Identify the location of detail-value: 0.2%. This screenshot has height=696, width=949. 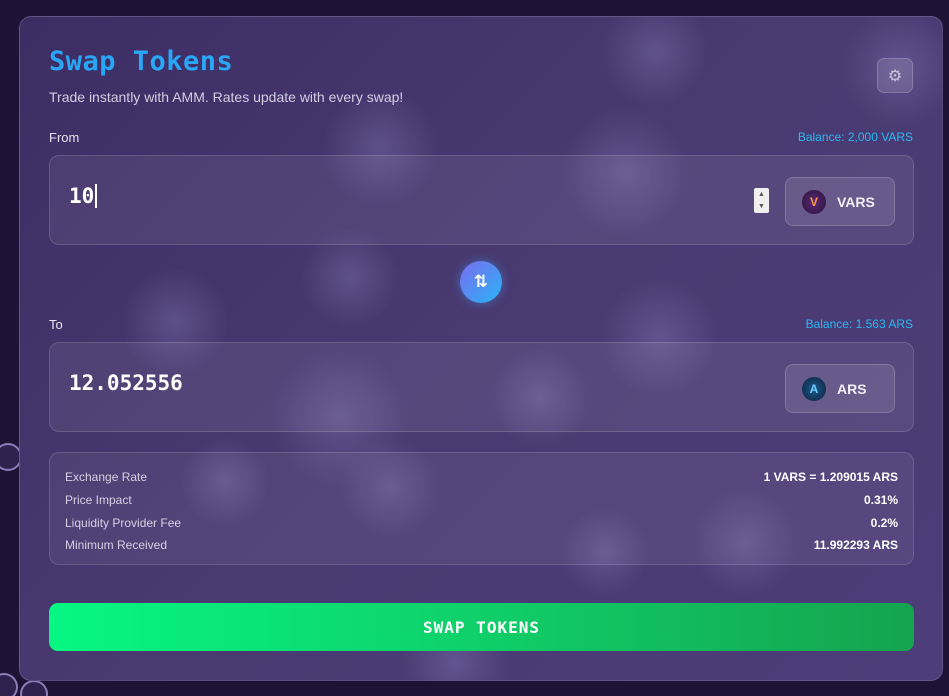
(884, 522).